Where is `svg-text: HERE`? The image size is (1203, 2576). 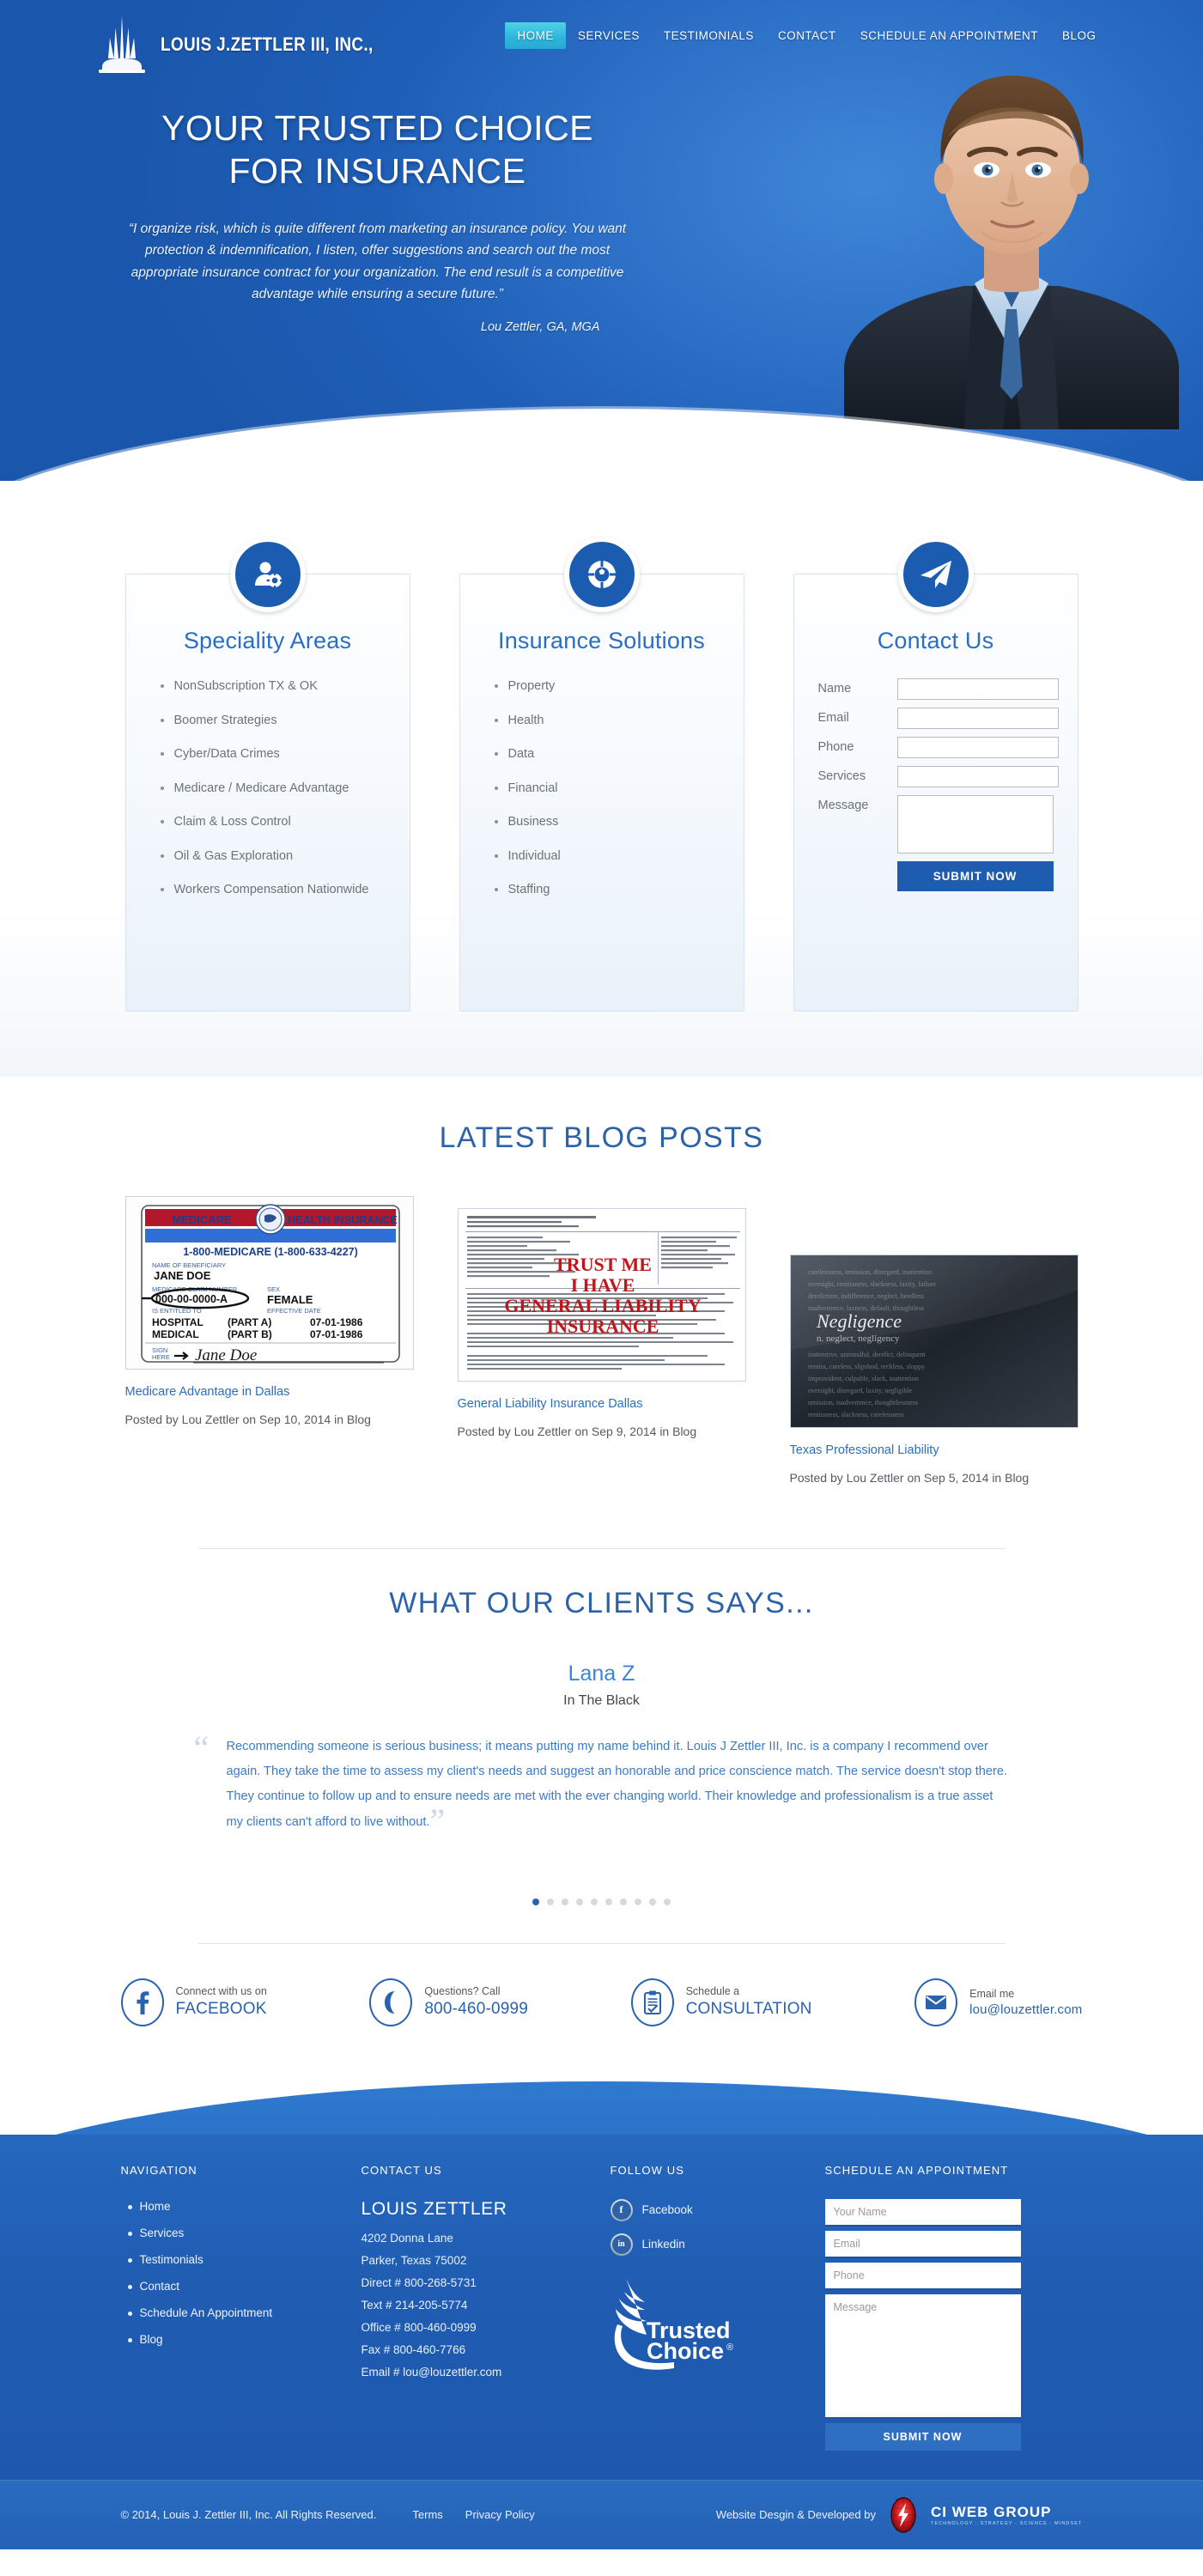 svg-text: HERE is located at coordinates (161, 1357).